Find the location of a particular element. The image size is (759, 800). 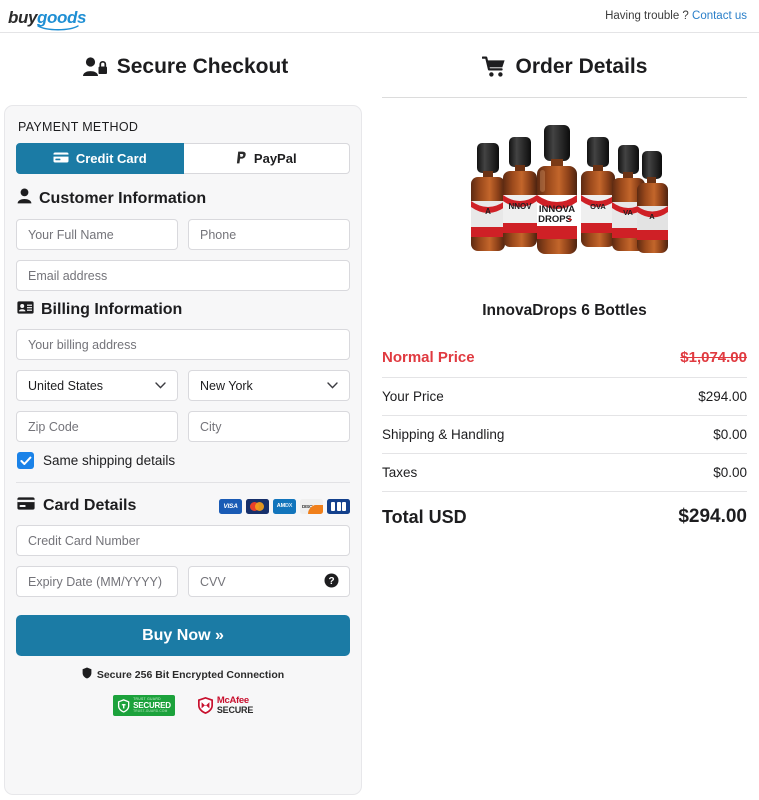

secure-connection-text: Secure 256 Bit Encrypted Connection is located at coordinates (190, 674).